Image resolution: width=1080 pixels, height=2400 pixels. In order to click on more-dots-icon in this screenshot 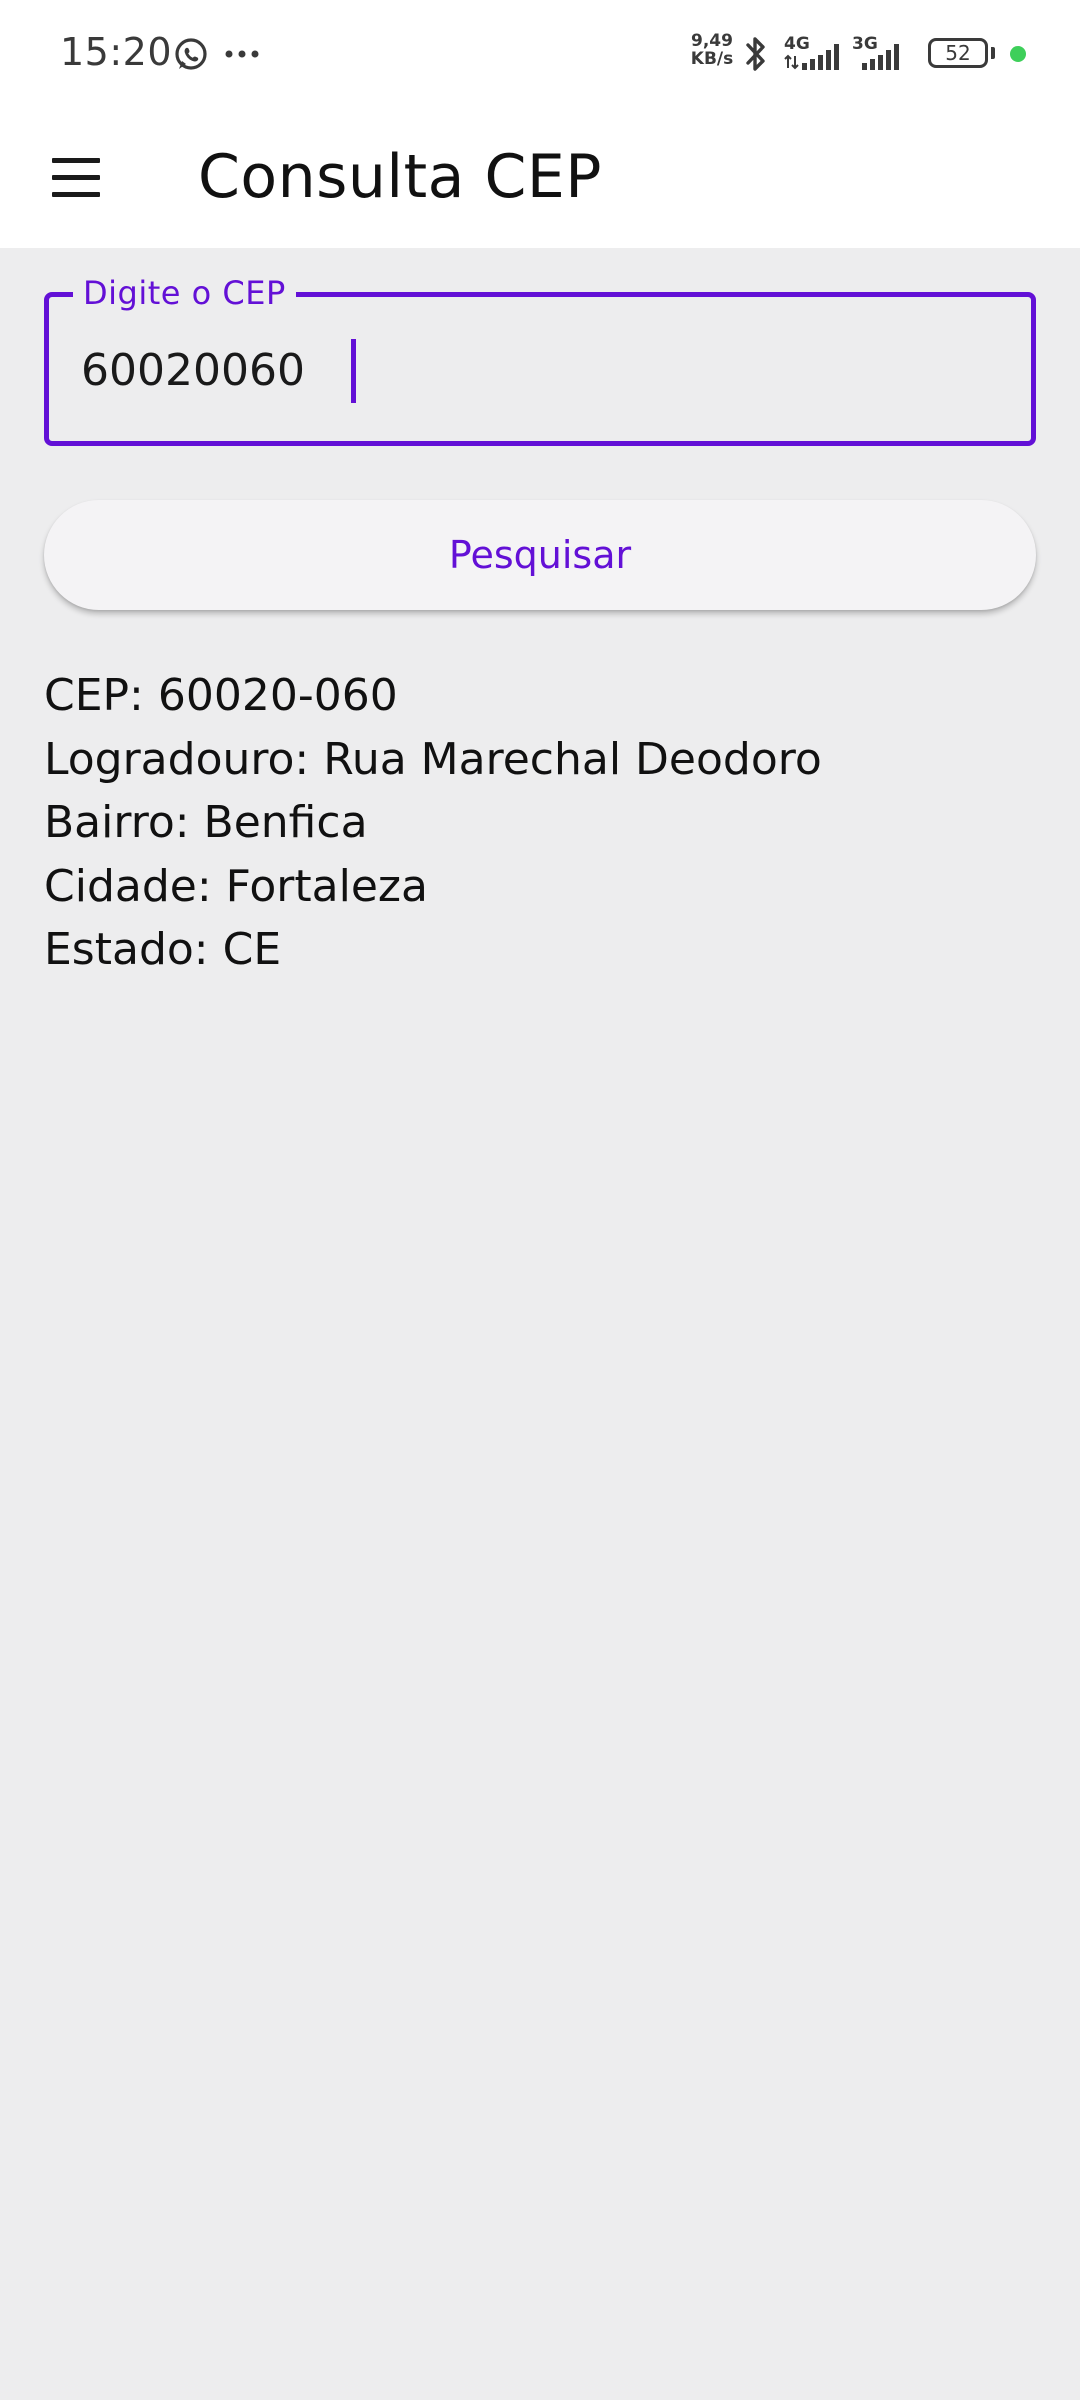, I will do `click(242, 54)`.